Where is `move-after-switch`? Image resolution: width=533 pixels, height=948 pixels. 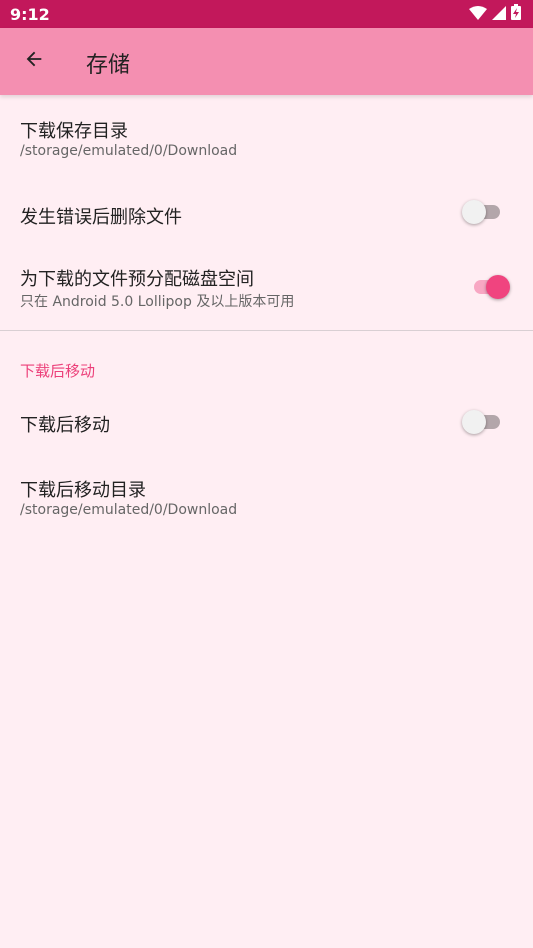 move-after-switch is located at coordinates (482, 422).